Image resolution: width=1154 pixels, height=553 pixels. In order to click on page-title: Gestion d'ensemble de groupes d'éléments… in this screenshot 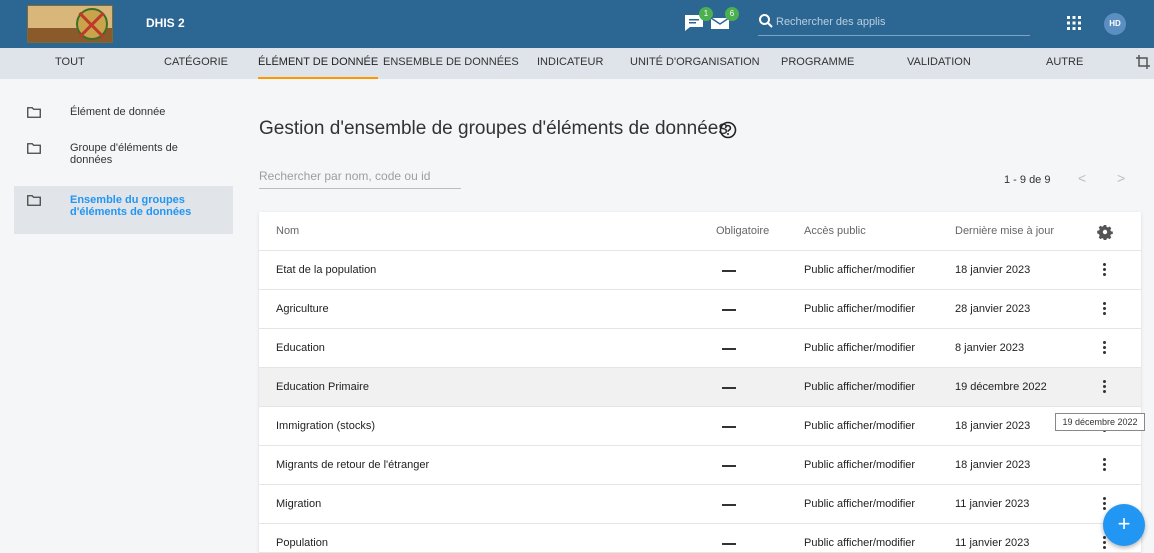, I will do `click(493, 128)`.